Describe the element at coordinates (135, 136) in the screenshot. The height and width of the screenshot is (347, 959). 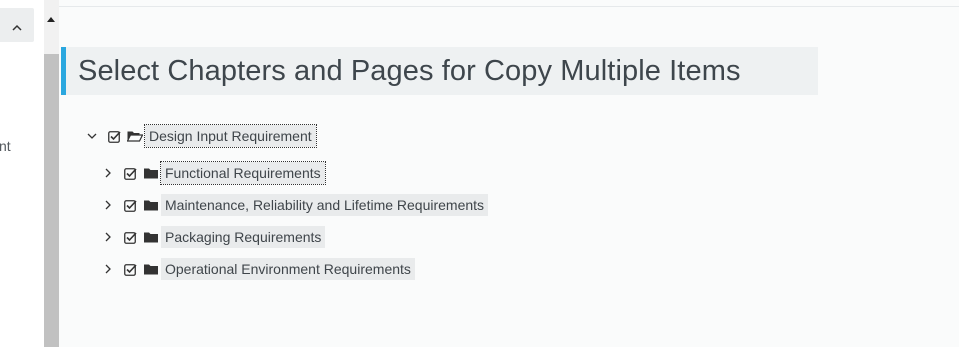
I see `folder-open-icon` at that location.